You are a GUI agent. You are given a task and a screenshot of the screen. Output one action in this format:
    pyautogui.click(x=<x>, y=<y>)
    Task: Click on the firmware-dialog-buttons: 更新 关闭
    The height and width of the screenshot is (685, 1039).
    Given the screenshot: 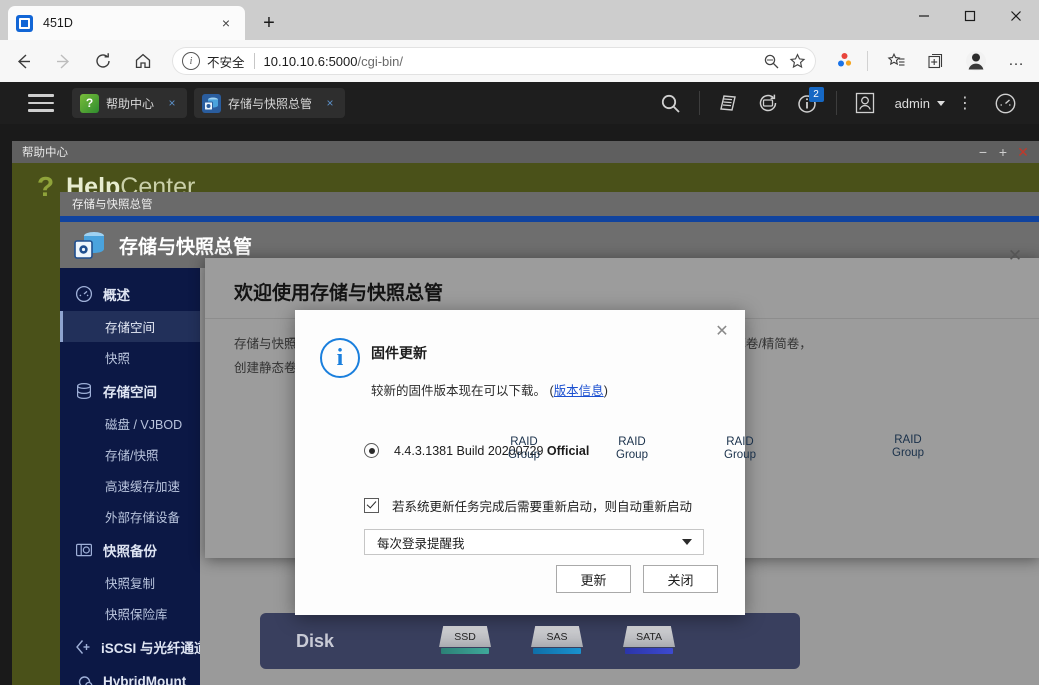 What is the action you would take?
    pyautogui.click(x=631, y=579)
    